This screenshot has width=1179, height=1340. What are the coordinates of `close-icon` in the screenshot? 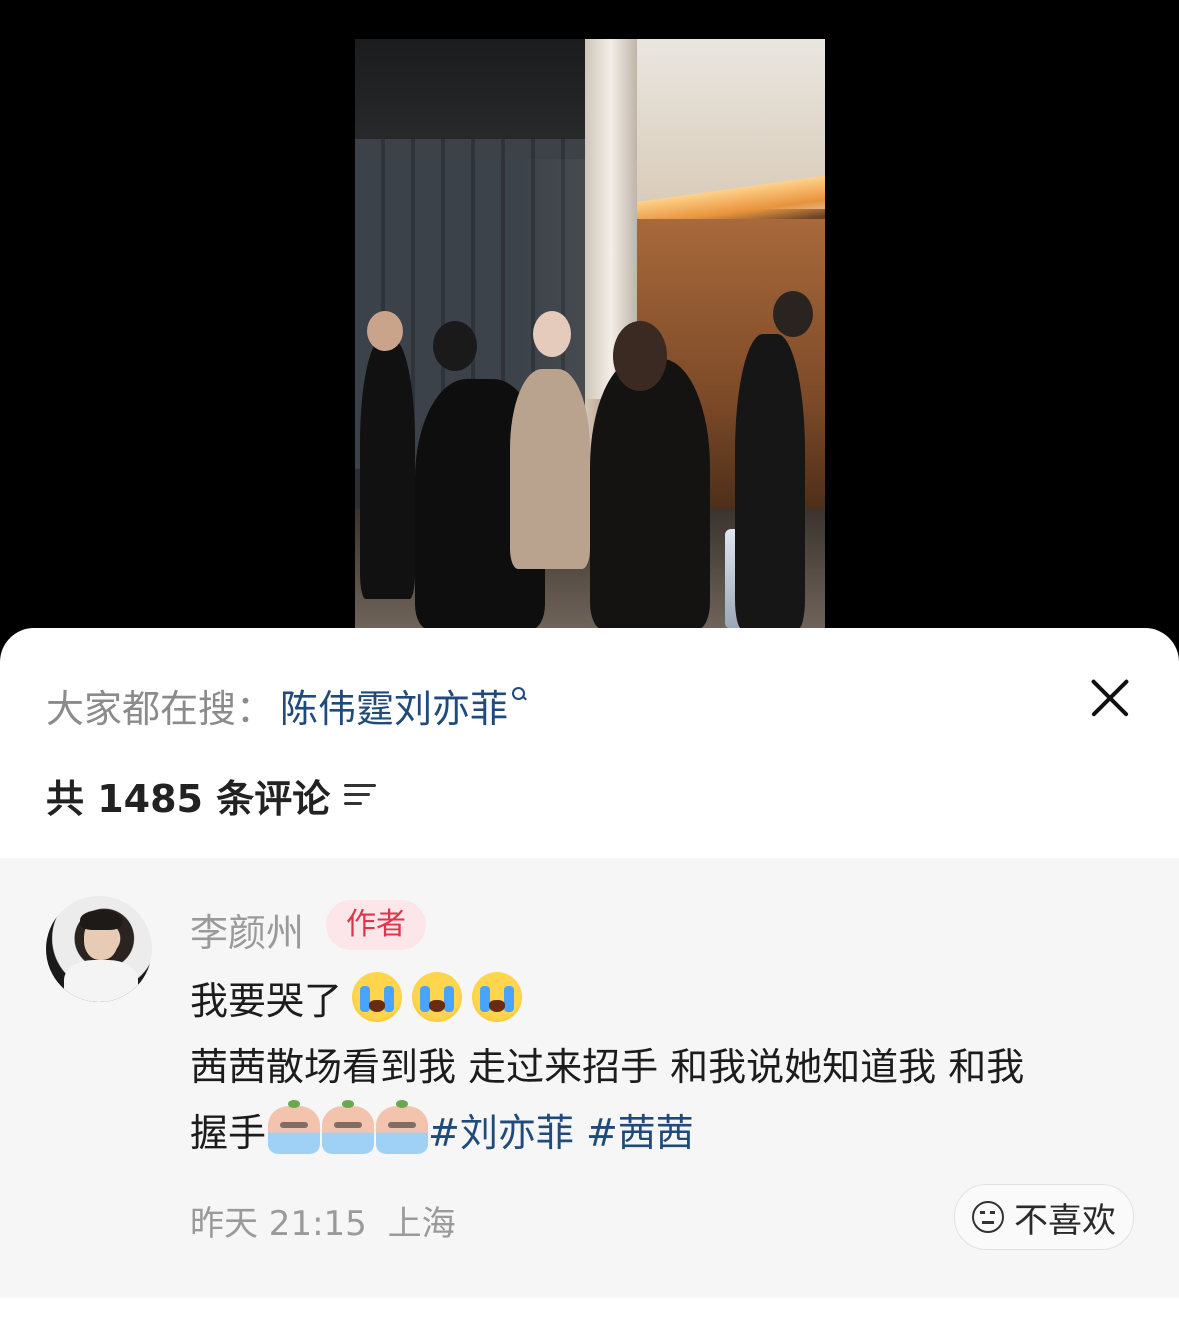 It's located at (1110, 698).